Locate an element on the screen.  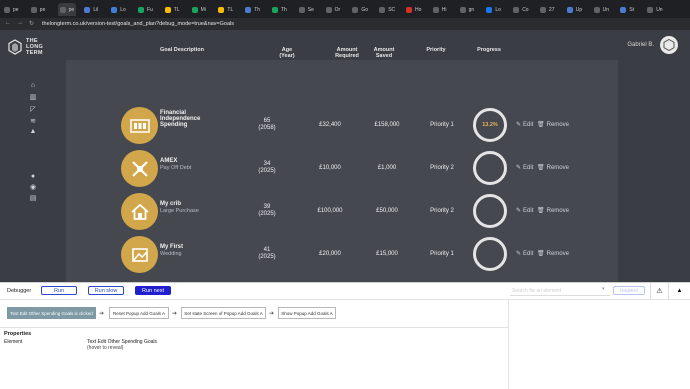
browser-tab: Mi is located at coordinates (198, 9).